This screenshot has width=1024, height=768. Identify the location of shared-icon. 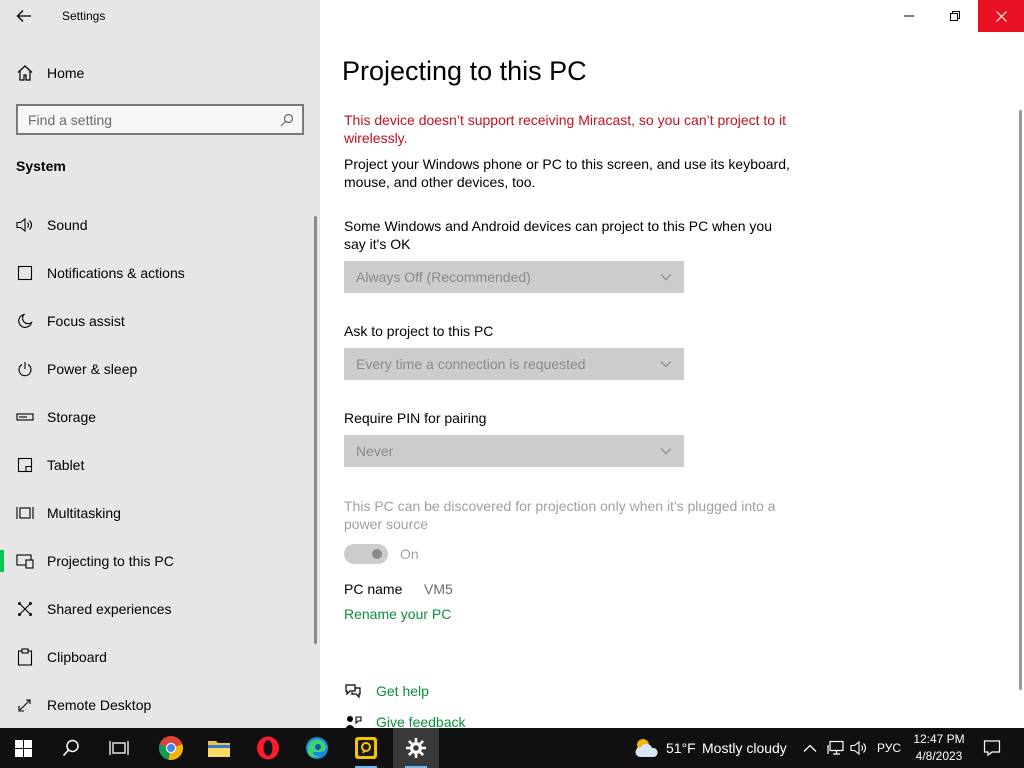
(25, 609).